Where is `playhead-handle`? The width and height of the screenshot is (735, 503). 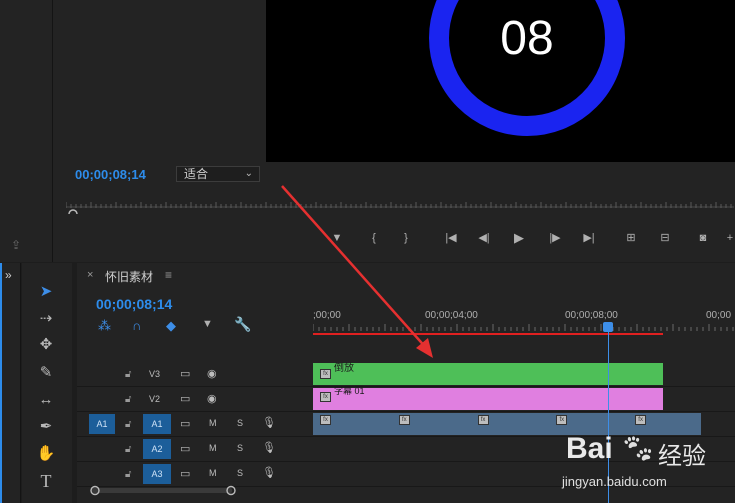
playhead-handle is located at coordinates (73, 211).